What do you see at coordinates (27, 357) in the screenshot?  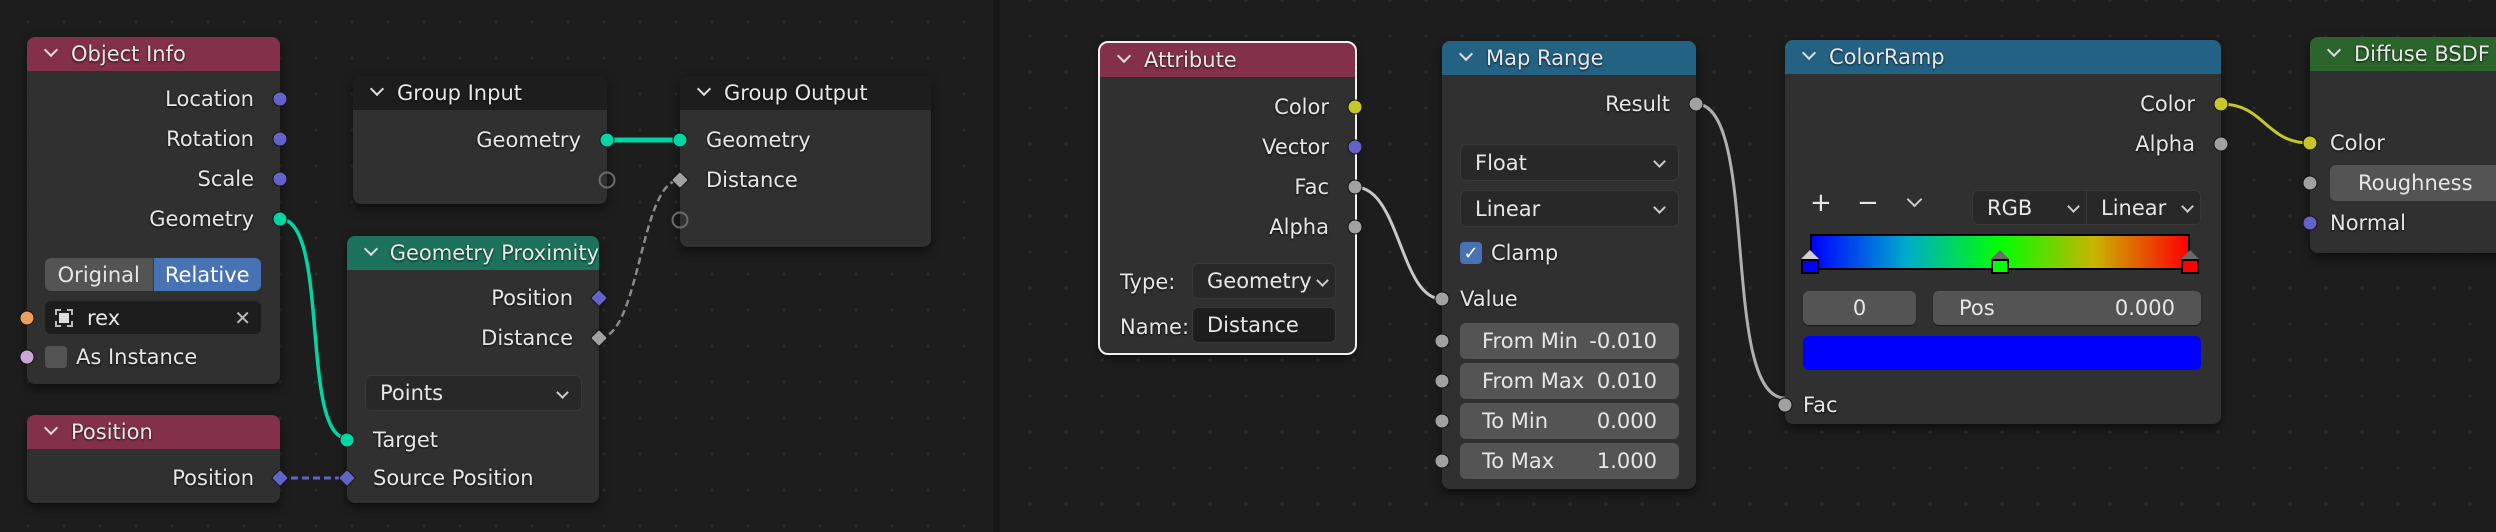 I see `boolean-socket-icon` at bounding box center [27, 357].